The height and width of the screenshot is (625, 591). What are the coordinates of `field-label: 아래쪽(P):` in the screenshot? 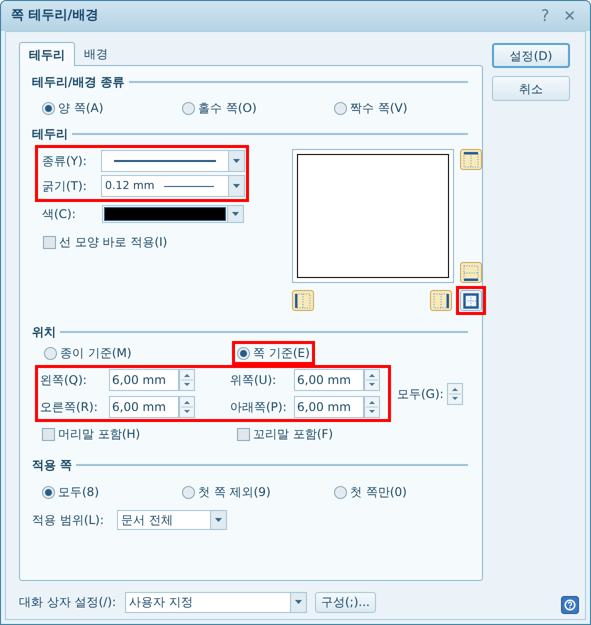 It's located at (259, 407).